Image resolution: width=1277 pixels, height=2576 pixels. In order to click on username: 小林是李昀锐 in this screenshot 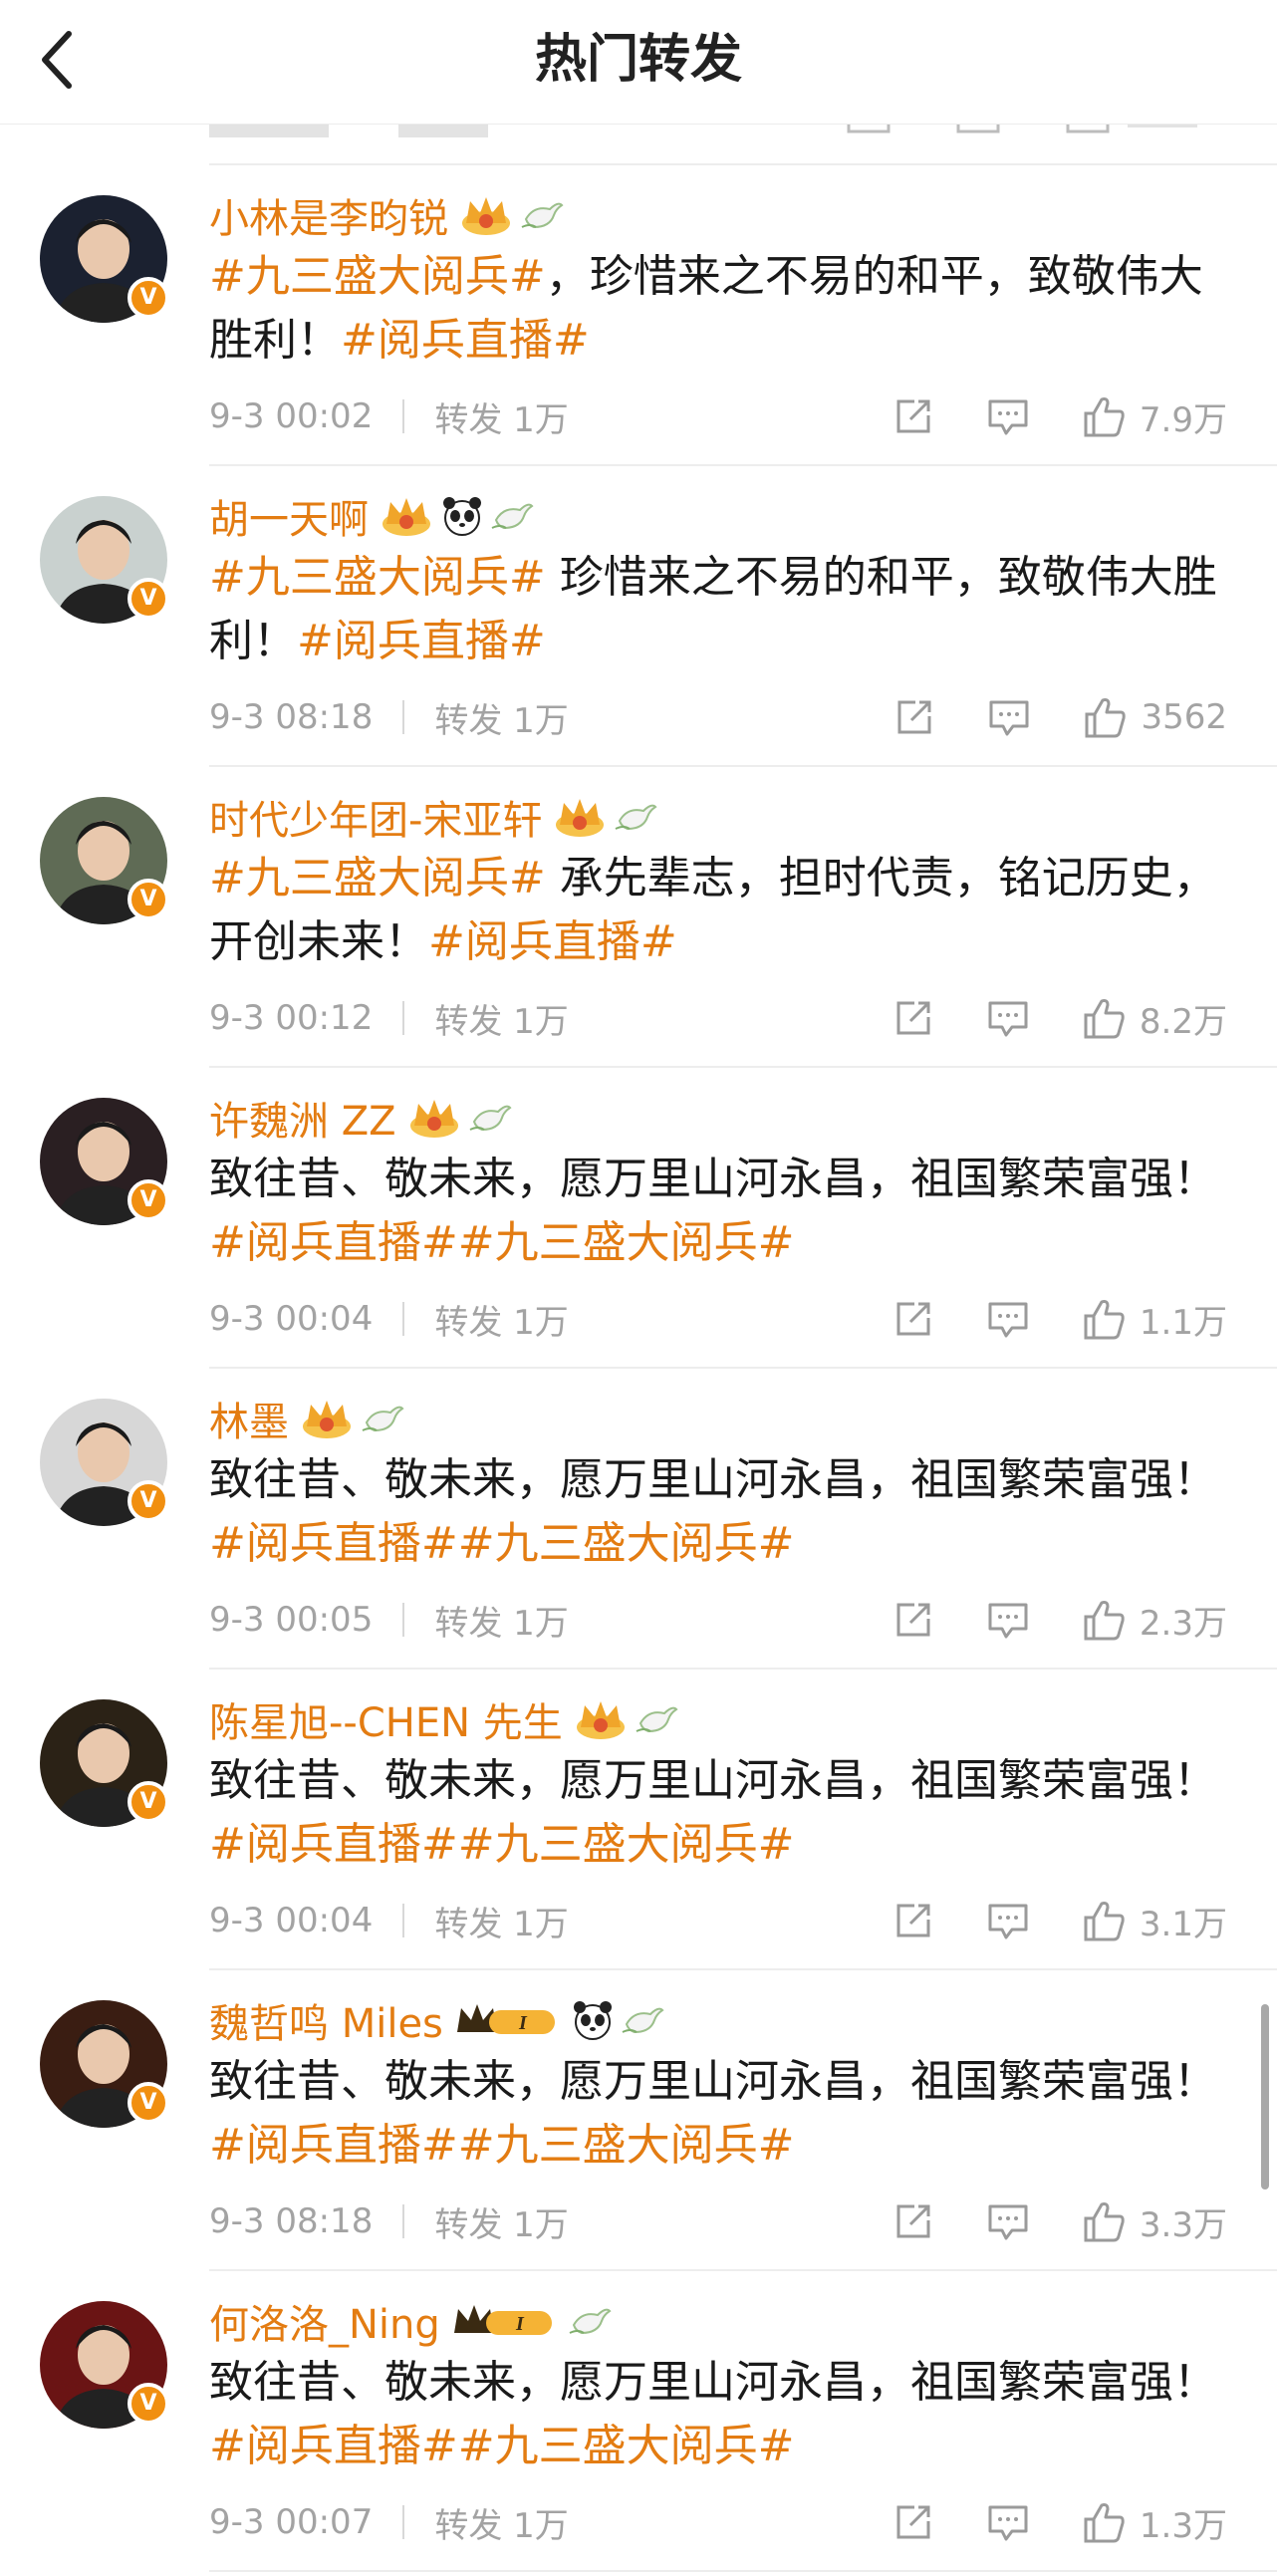, I will do `click(328, 215)`.